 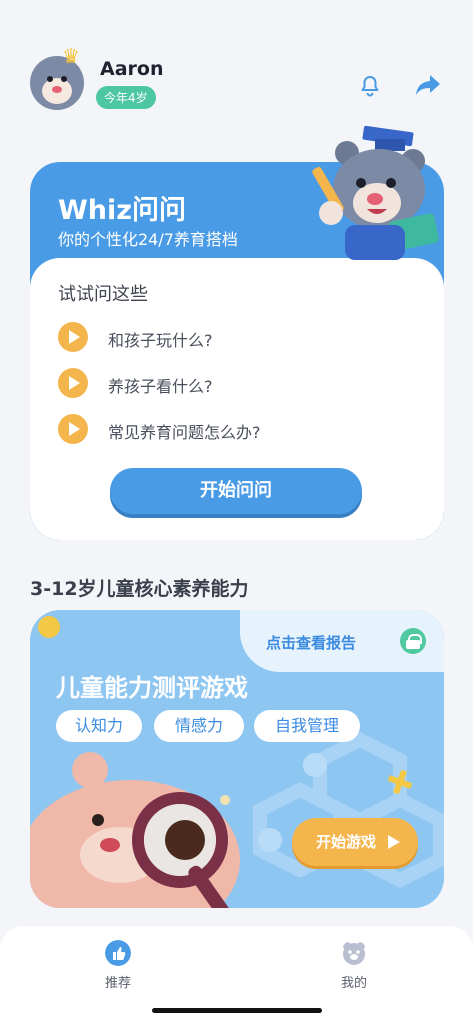 What do you see at coordinates (126, 97) in the screenshot?
I see `age-badge: 今年4岁` at bounding box center [126, 97].